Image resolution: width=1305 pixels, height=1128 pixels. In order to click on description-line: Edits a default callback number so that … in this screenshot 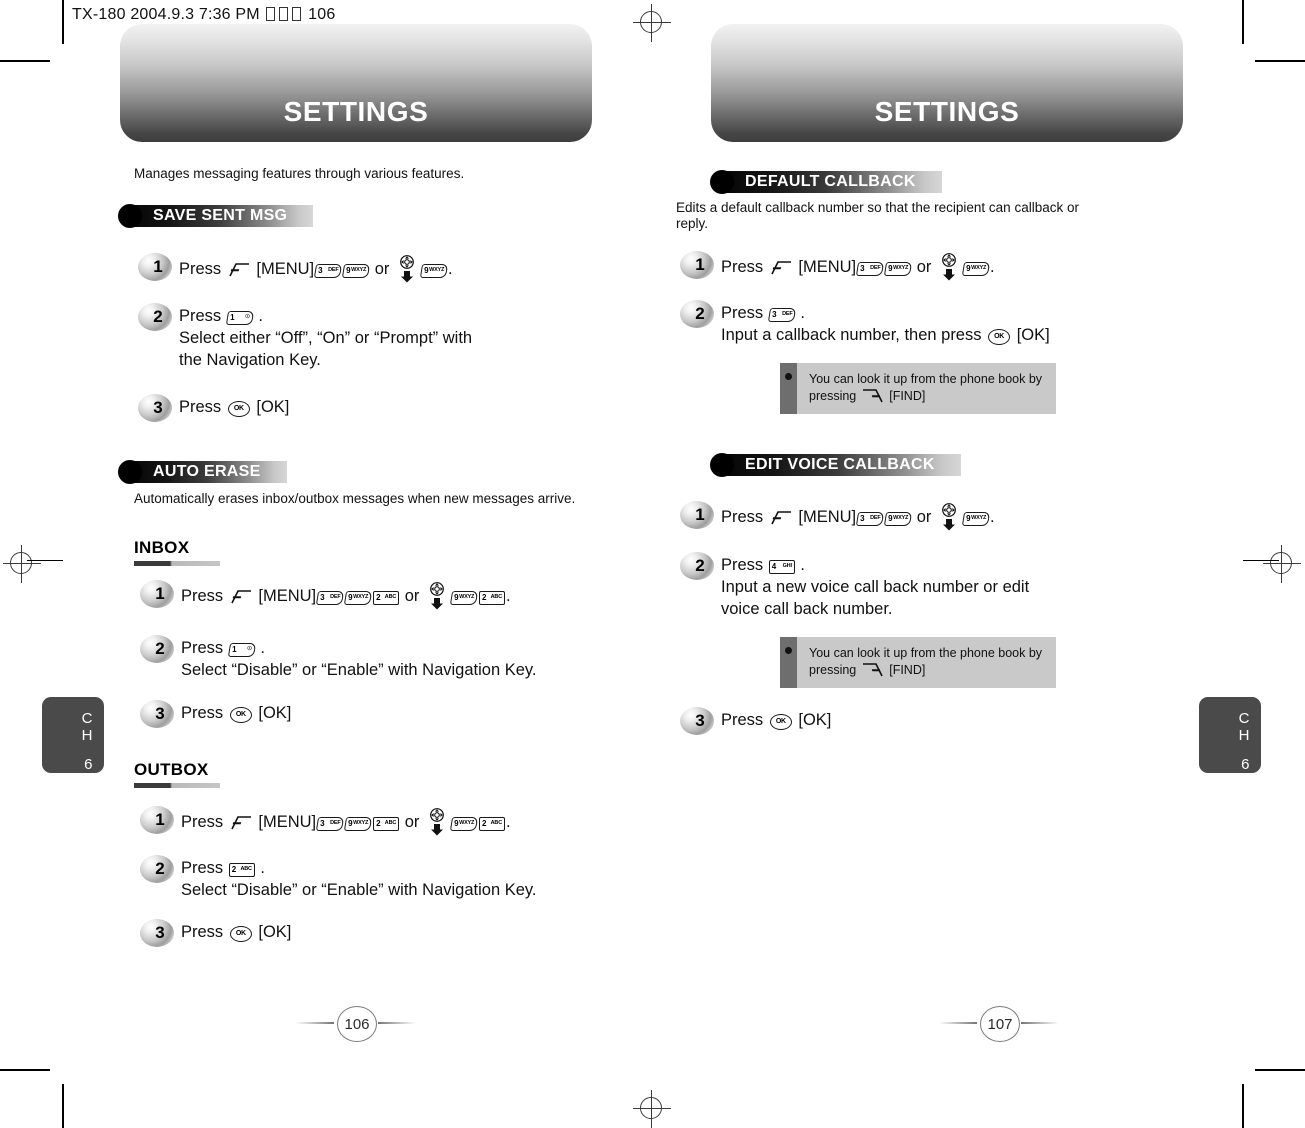, I will do `click(877, 207)`.